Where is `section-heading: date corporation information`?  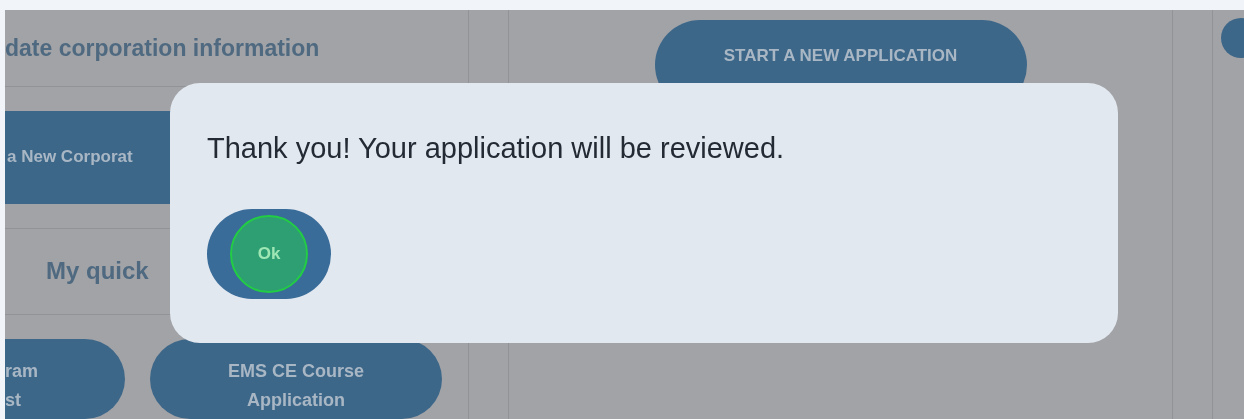
section-heading: date corporation information is located at coordinates (162, 48).